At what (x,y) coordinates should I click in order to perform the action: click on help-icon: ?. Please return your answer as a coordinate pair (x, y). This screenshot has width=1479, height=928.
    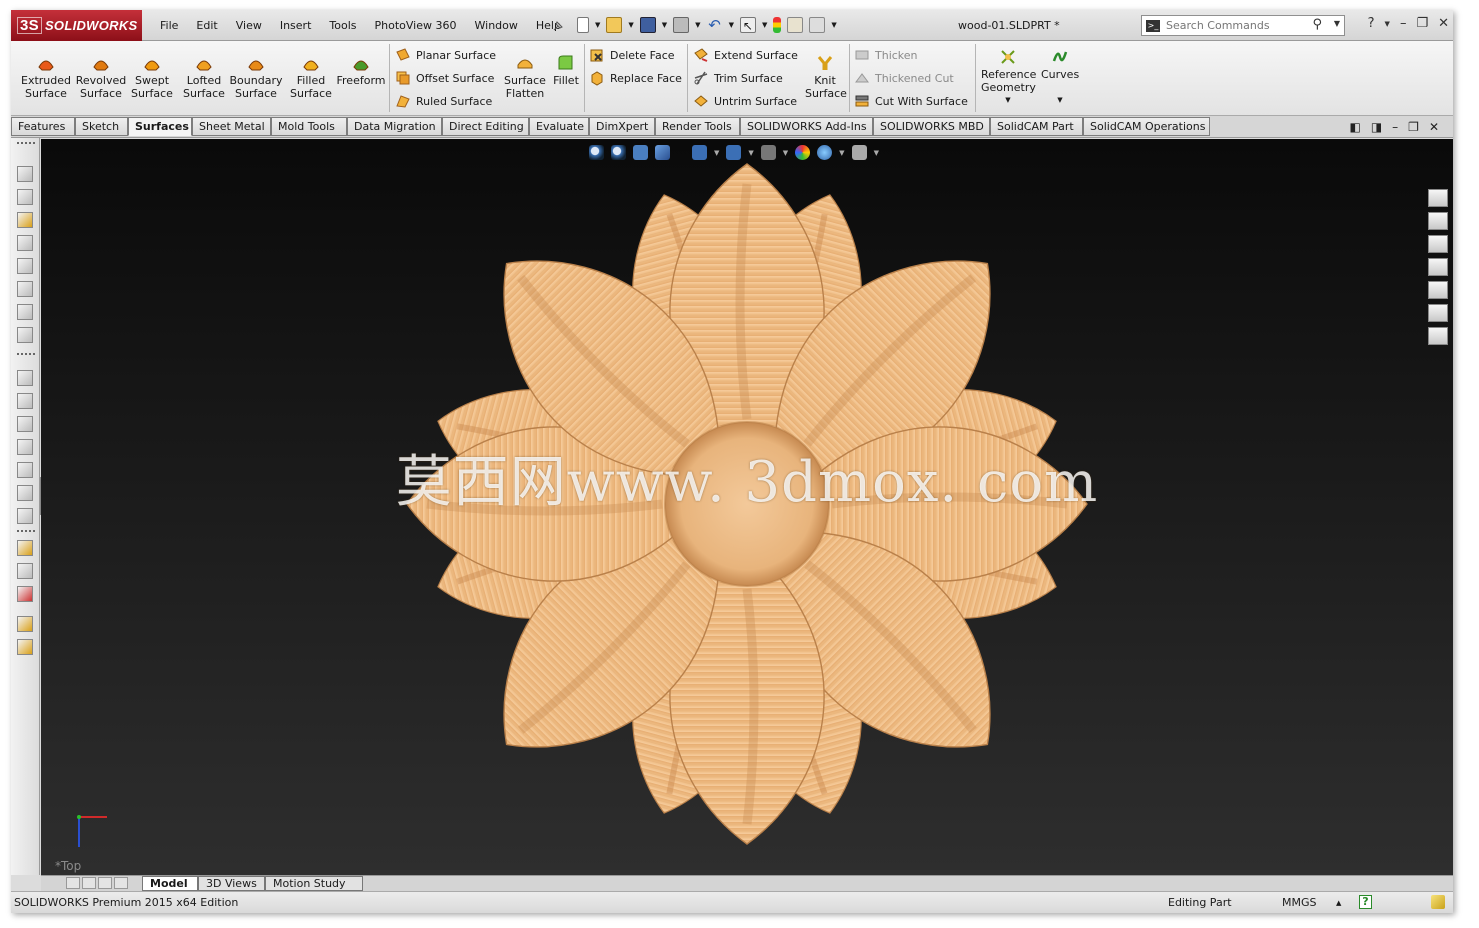
    Looking at the image, I should click on (1365, 902).